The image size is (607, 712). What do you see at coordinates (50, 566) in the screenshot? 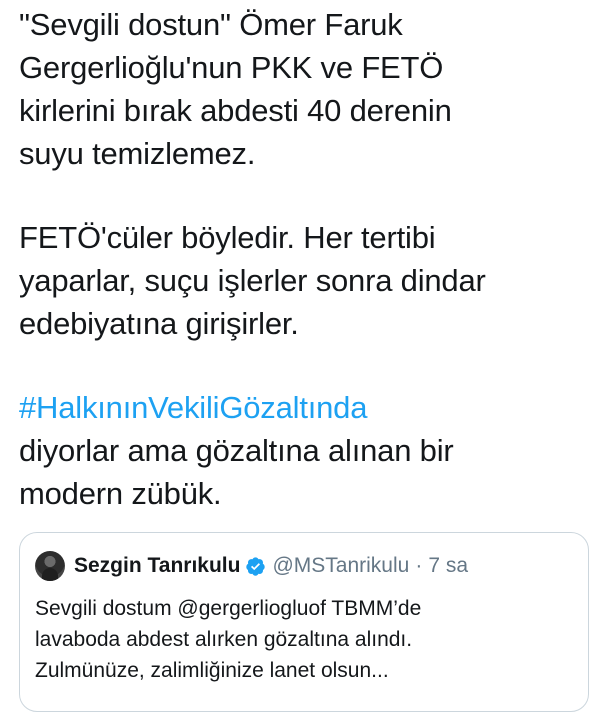
I see `avatar` at bounding box center [50, 566].